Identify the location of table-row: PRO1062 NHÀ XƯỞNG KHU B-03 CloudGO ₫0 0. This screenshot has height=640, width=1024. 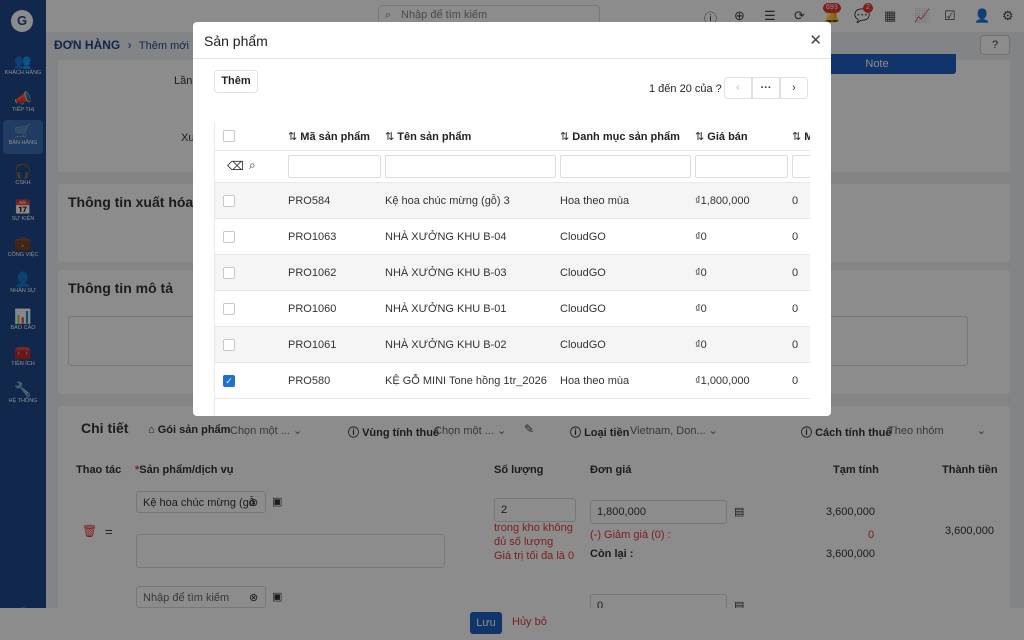
(512, 273).